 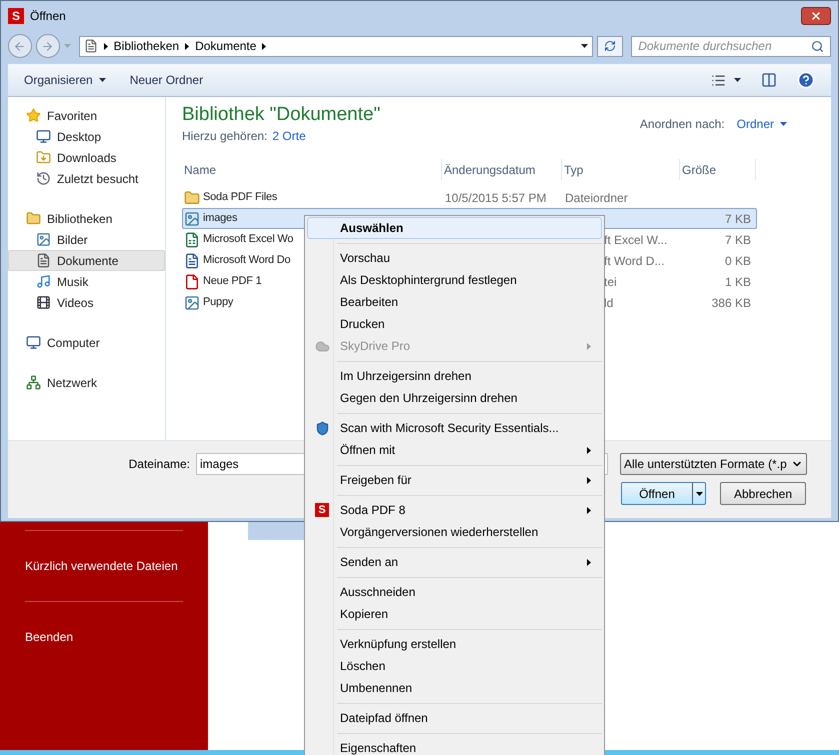 What do you see at coordinates (232, 282) in the screenshot?
I see `file-name: Neue PDF 1` at bounding box center [232, 282].